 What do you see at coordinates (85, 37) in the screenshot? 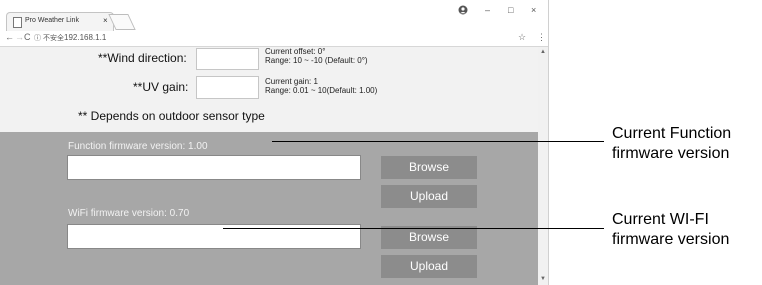
I see `url-field: 192.168.1.1` at bounding box center [85, 37].